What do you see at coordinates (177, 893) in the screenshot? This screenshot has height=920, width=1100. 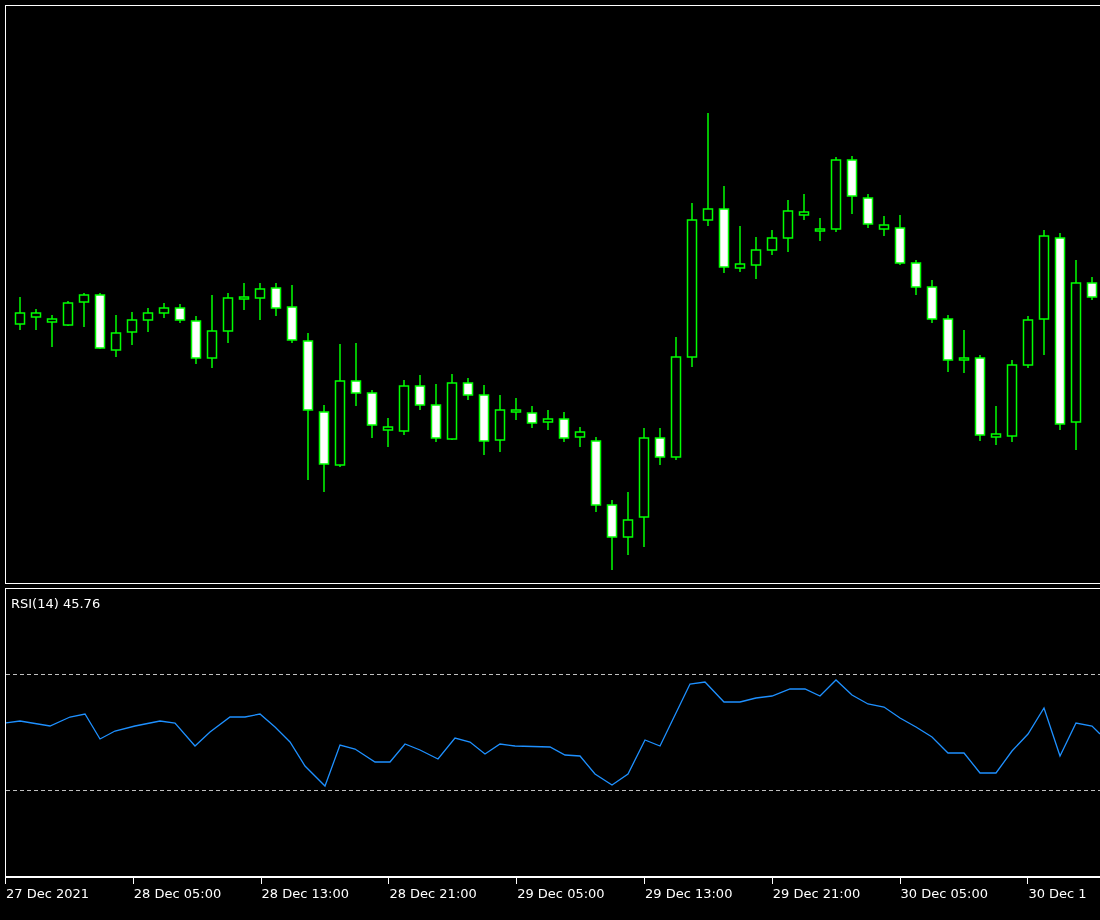 I see `time-axis-label: 28 Dec 05:00` at bounding box center [177, 893].